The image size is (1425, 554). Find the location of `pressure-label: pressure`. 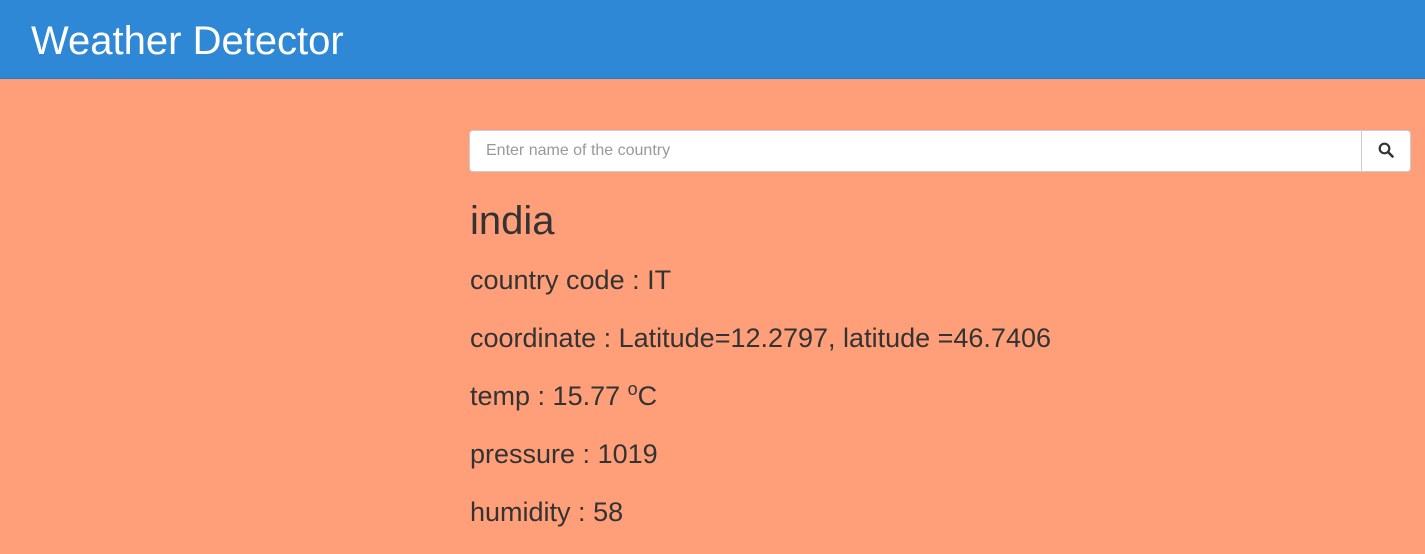

pressure-label: pressure is located at coordinates (523, 454).